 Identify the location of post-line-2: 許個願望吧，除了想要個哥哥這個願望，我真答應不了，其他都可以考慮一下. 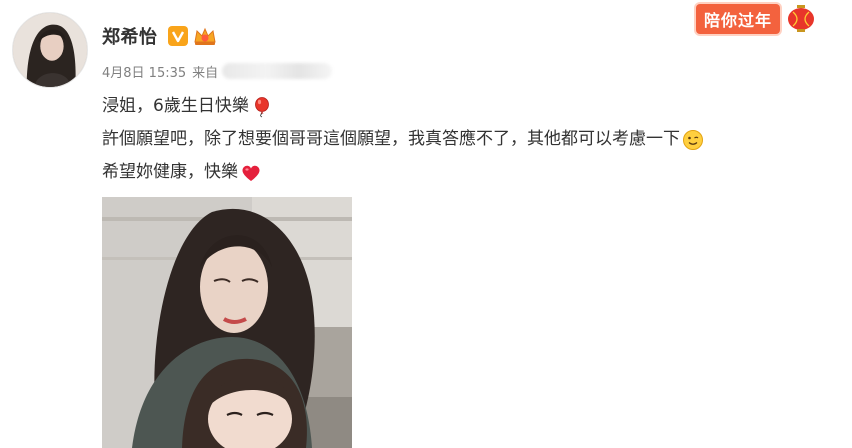
(474, 139).